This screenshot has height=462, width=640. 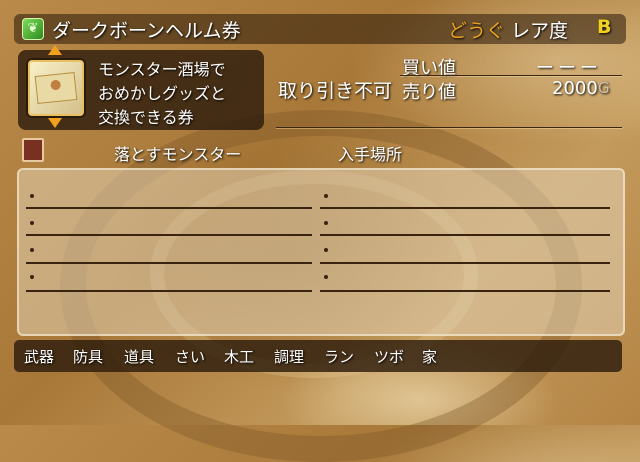 What do you see at coordinates (289, 356) in the screenshot?
I see `tab-cooking: 調理` at bounding box center [289, 356].